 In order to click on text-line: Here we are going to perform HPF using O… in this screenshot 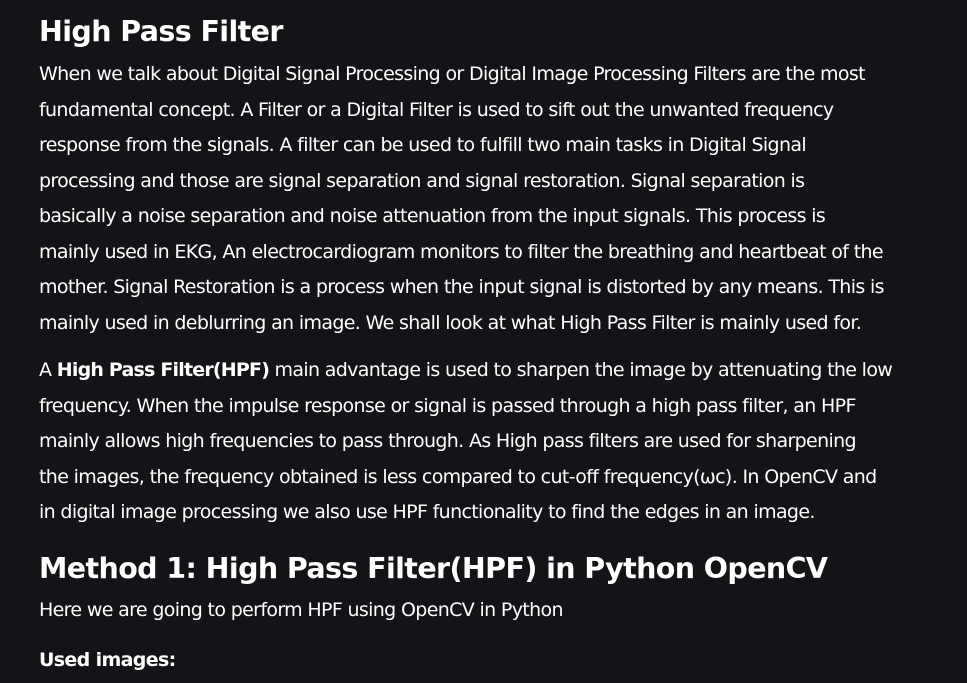, I will do `click(301, 610)`.